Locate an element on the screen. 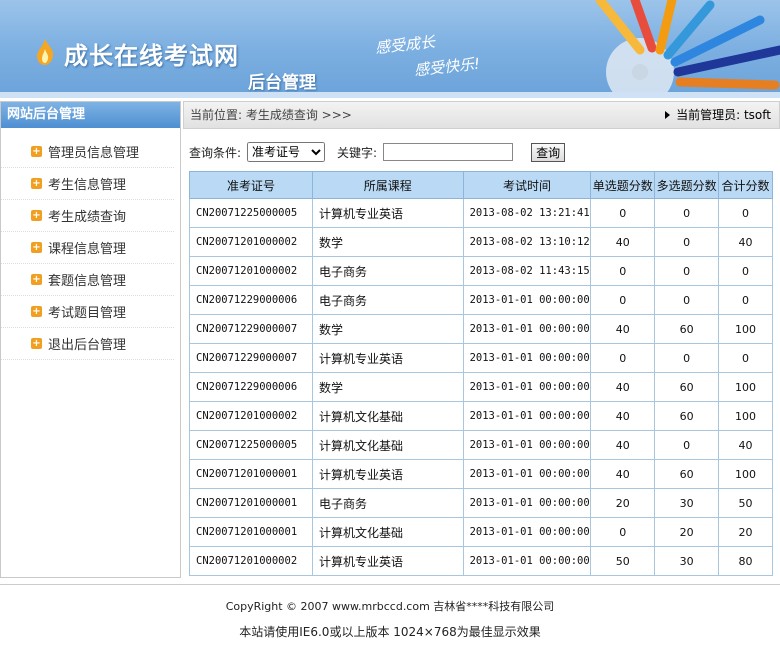 The height and width of the screenshot is (647, 780). sidebar-item-label: 退出后台管理 is located at coordinates (87, 345).